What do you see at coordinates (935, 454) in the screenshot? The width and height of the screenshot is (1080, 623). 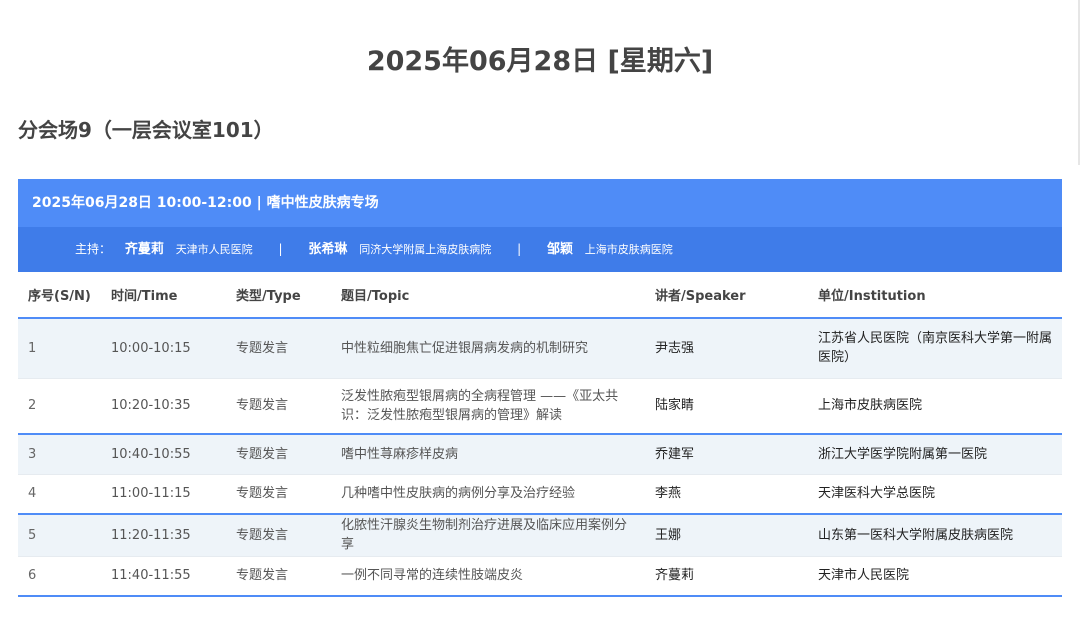 I see `cell-institution: 浙江大学医学院附属第一医院` at bounding box center [935, 454].